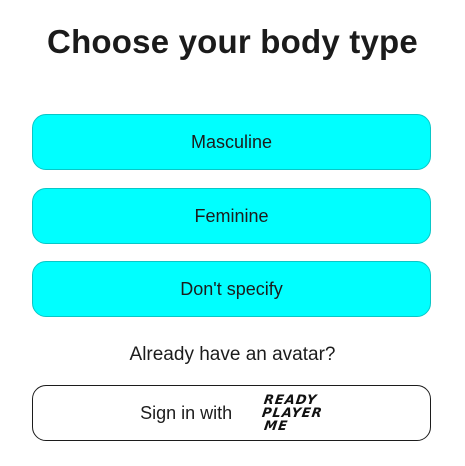 The width and height of the screenshot is (465, 466). I want to click on logo-line-ready: READY, so click(290, 400).